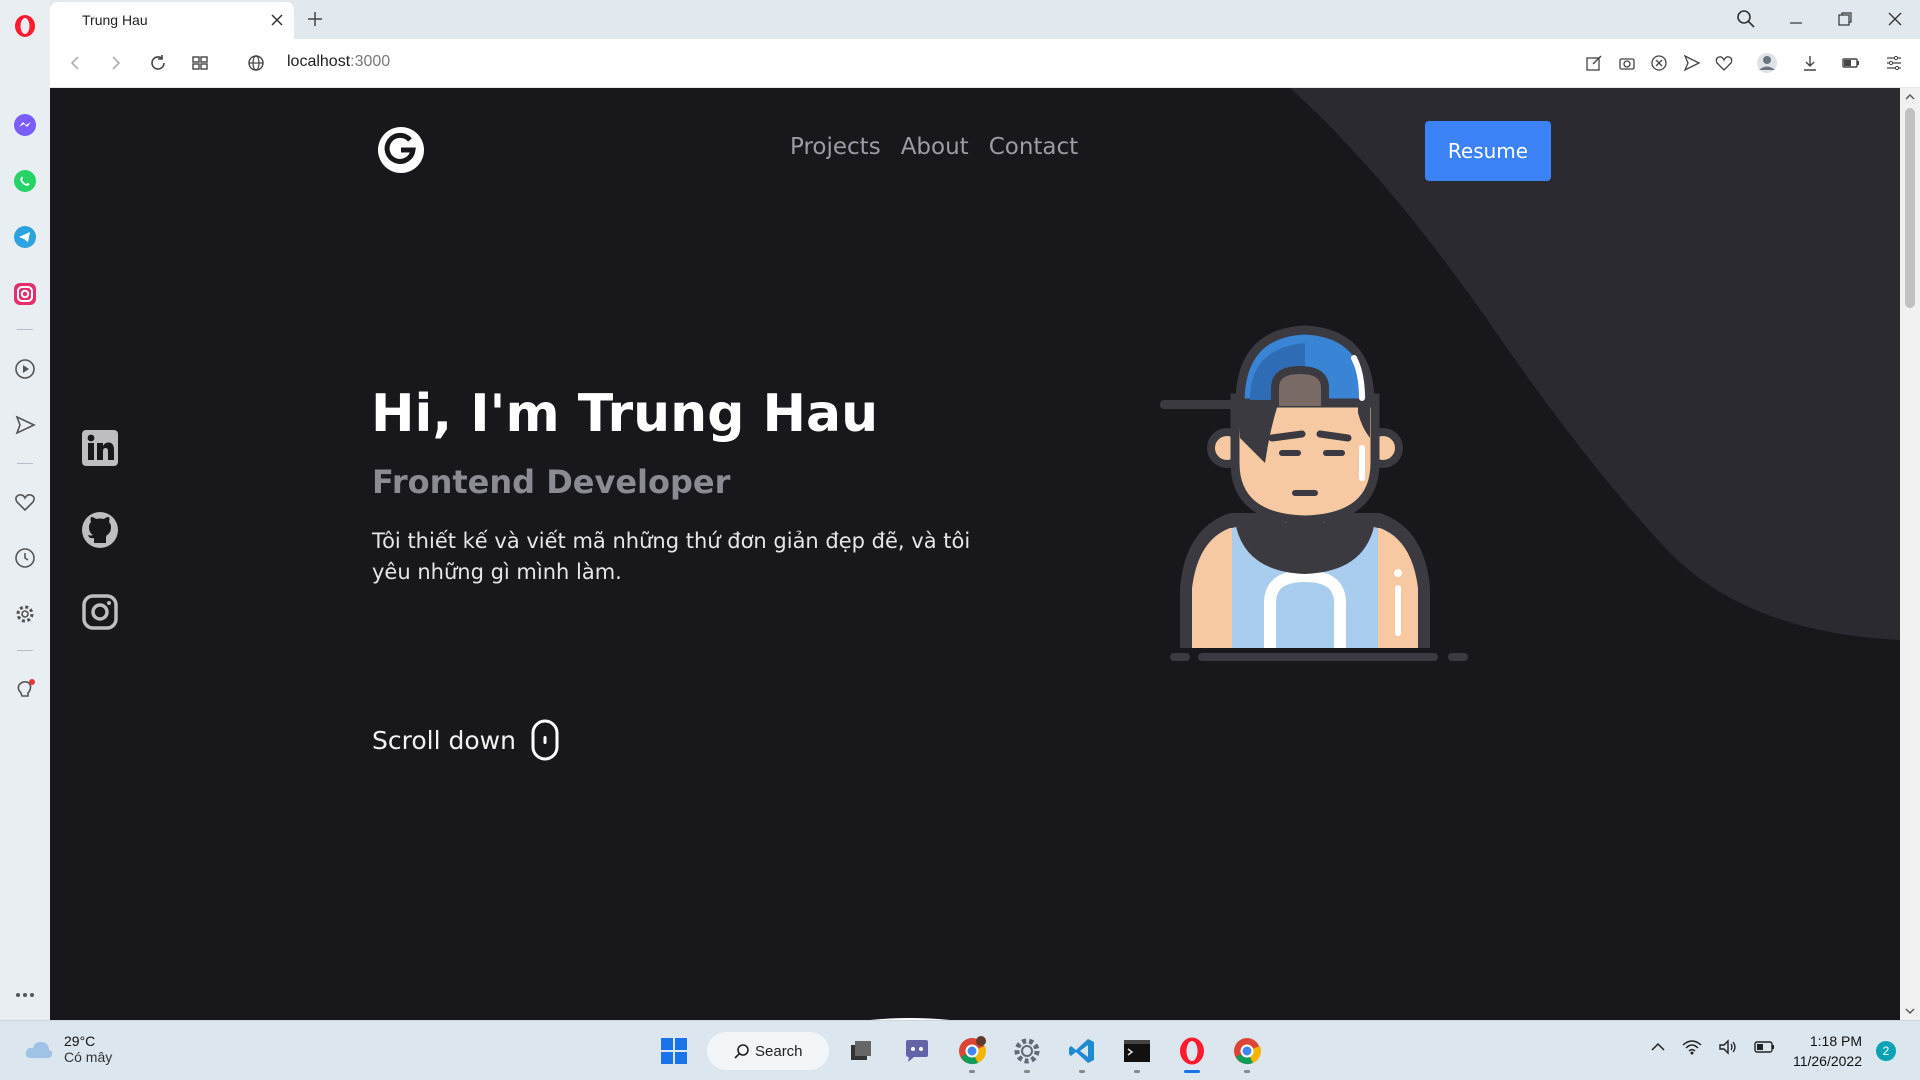 The image size is (1920, 1080). Describe the element at coordinates (1658, 1047) in the screenshot. I see `chevron-up-icon` at that location.